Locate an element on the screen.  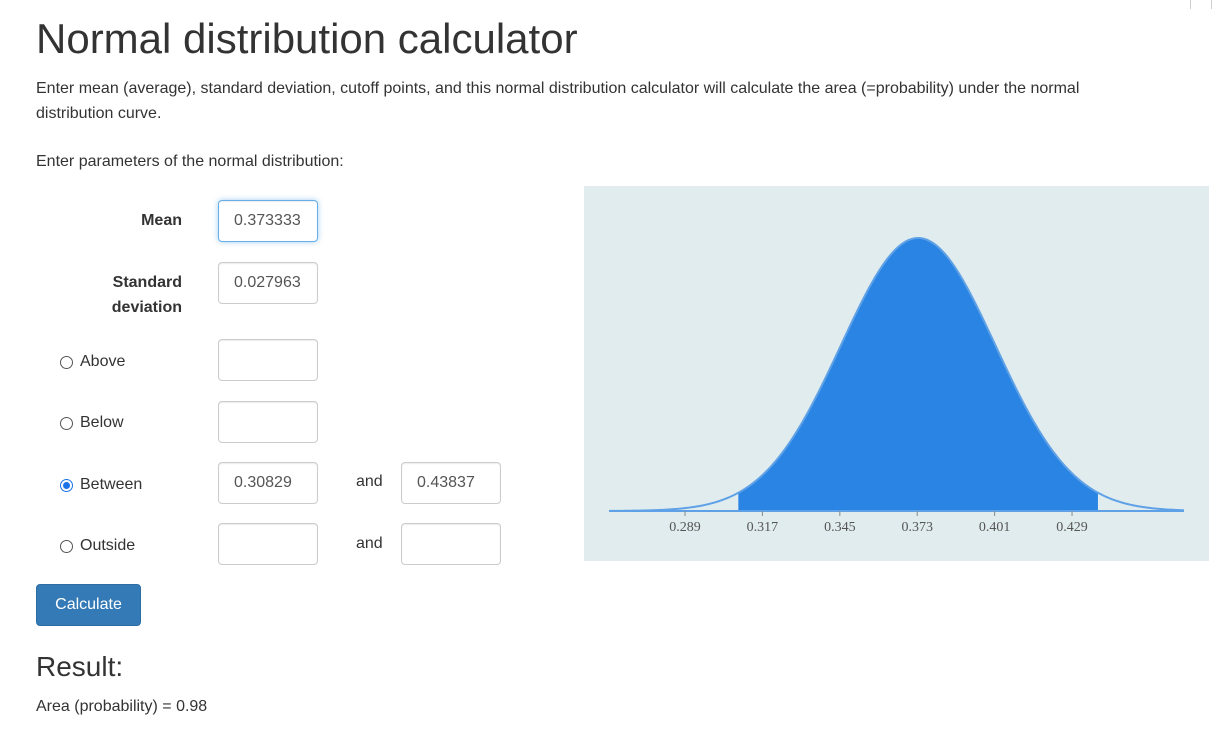
radio-above: Above is located at coordinates (92, 362).